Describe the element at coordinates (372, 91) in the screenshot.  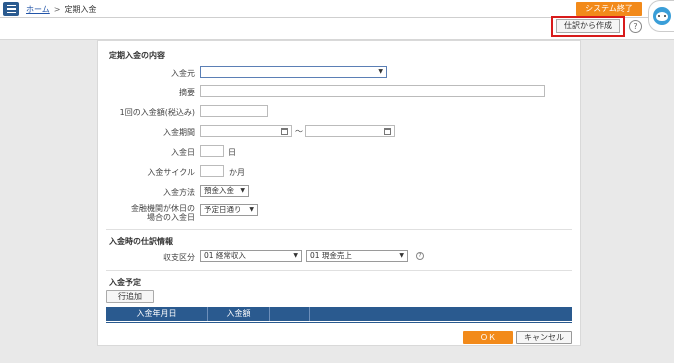
I see `summary-input` at that location.